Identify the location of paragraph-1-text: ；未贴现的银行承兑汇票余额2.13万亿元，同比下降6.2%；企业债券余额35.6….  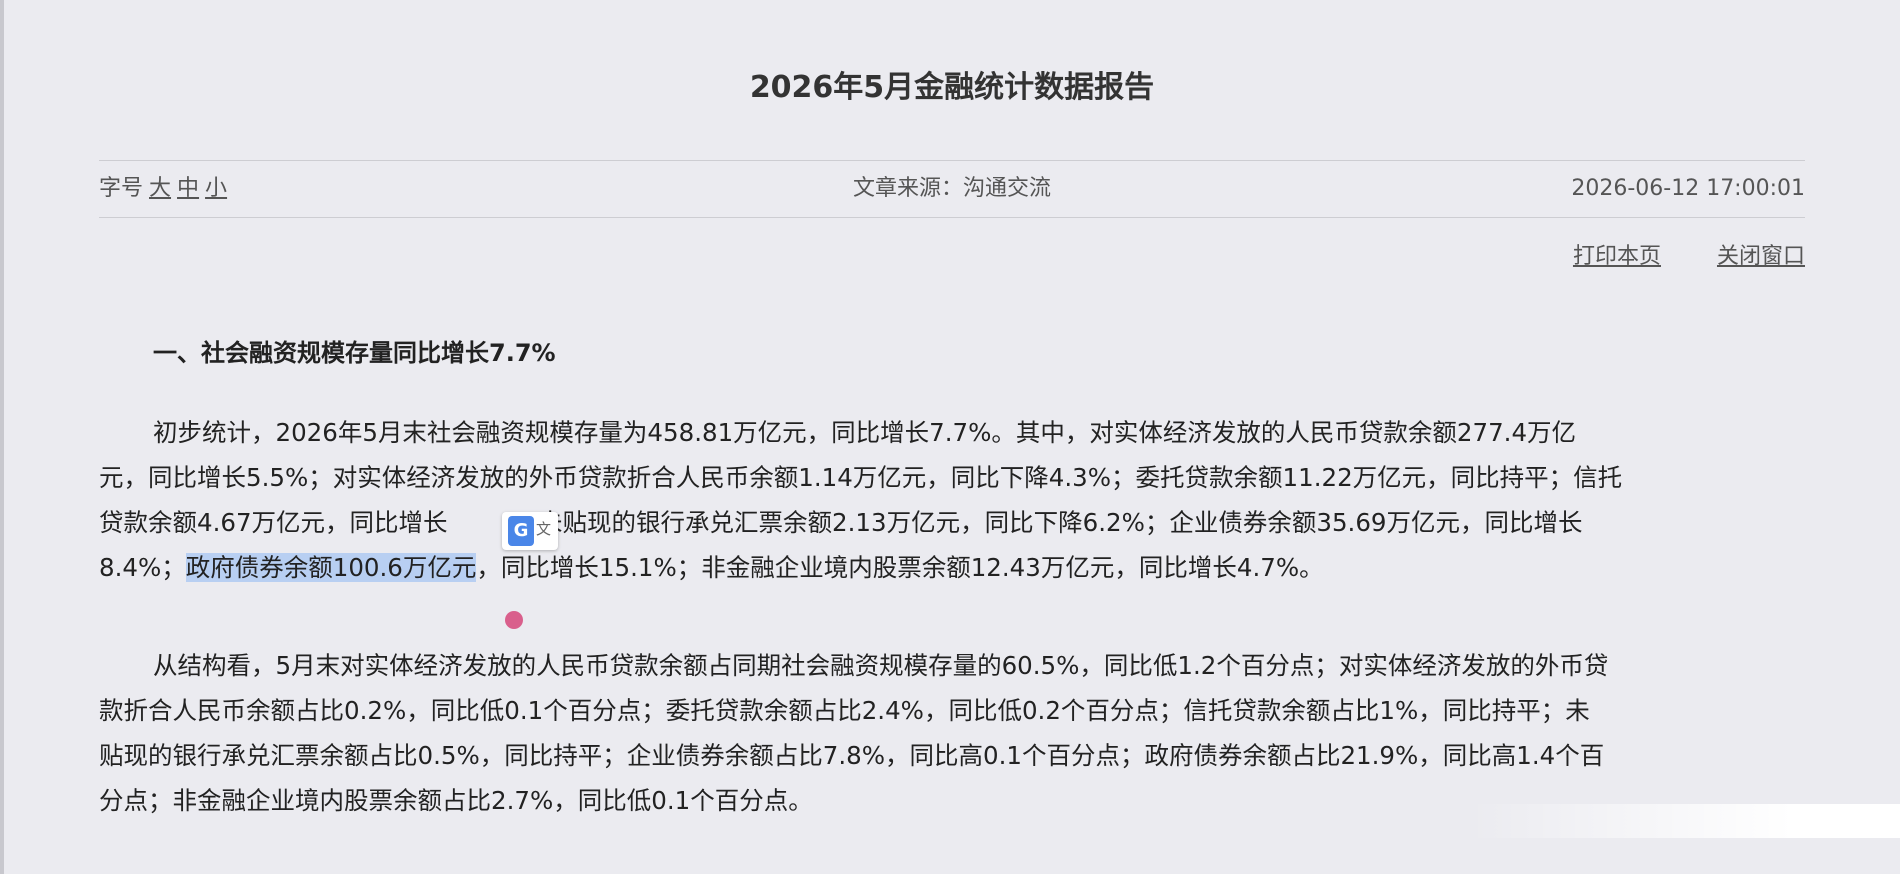
(1048, 522).